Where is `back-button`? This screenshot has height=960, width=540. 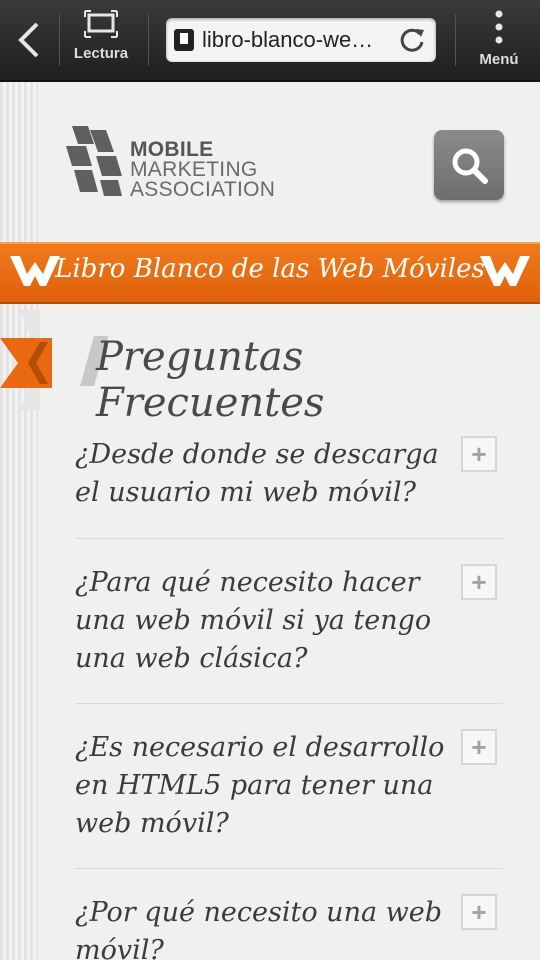
back-button is located at coordinates (29, 40).